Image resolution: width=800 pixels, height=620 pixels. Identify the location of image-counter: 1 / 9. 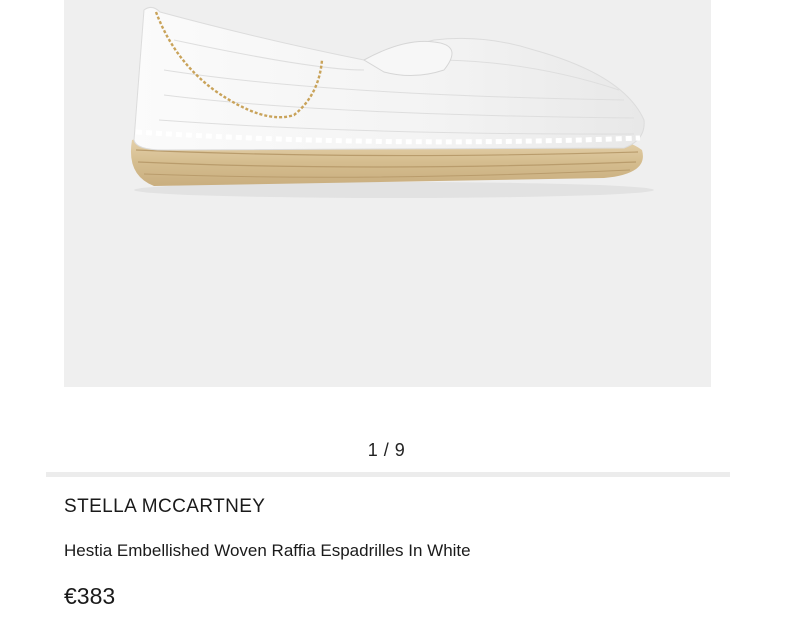
(386, 450).